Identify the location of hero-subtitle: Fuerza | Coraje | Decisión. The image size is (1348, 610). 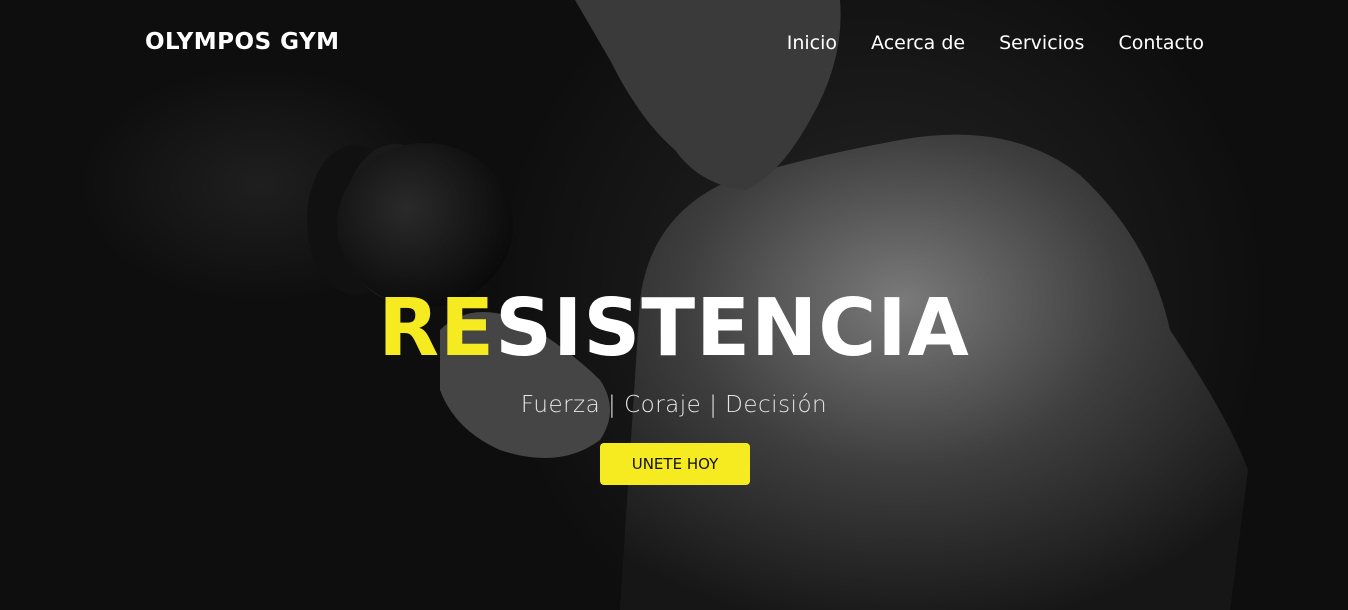
(674, 405).